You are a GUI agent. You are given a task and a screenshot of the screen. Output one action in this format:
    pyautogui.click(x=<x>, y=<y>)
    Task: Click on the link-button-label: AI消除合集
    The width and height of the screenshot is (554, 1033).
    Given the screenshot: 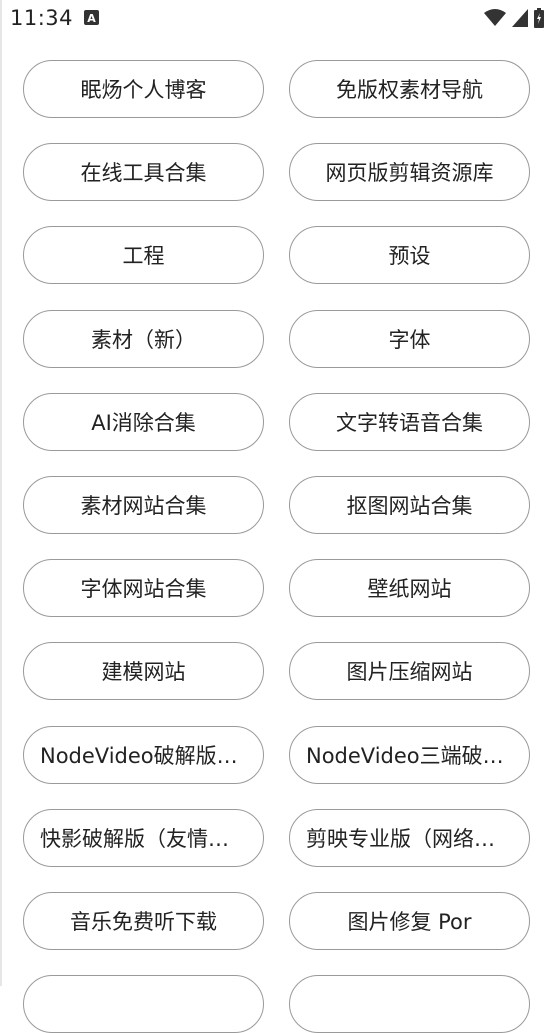 What is the action you would take?
    pyautogui.click(x=143, y=423)
    